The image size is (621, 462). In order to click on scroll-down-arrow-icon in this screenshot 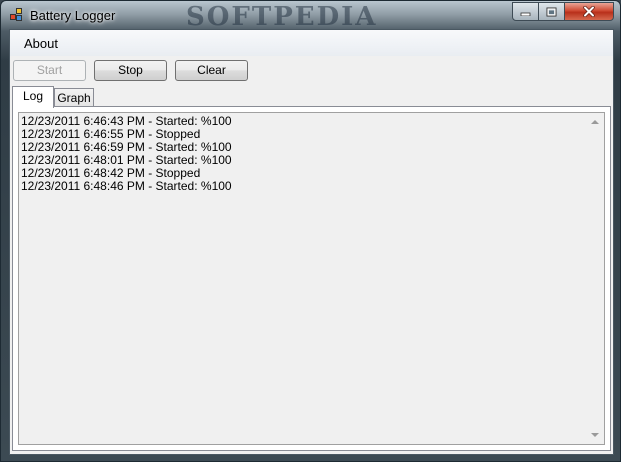, I will do `click(595, 435)`.